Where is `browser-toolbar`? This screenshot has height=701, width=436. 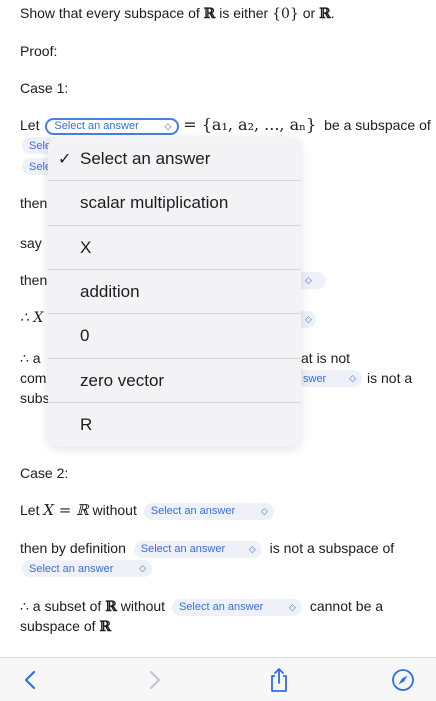 browser-toolbar is located at coordinates (218, 679).